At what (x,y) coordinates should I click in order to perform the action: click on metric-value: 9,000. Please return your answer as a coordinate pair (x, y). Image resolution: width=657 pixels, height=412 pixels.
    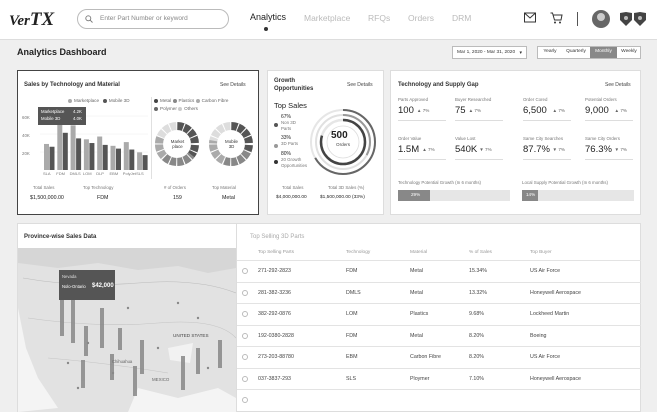
    Looking at the image, I should click on (597, 110).